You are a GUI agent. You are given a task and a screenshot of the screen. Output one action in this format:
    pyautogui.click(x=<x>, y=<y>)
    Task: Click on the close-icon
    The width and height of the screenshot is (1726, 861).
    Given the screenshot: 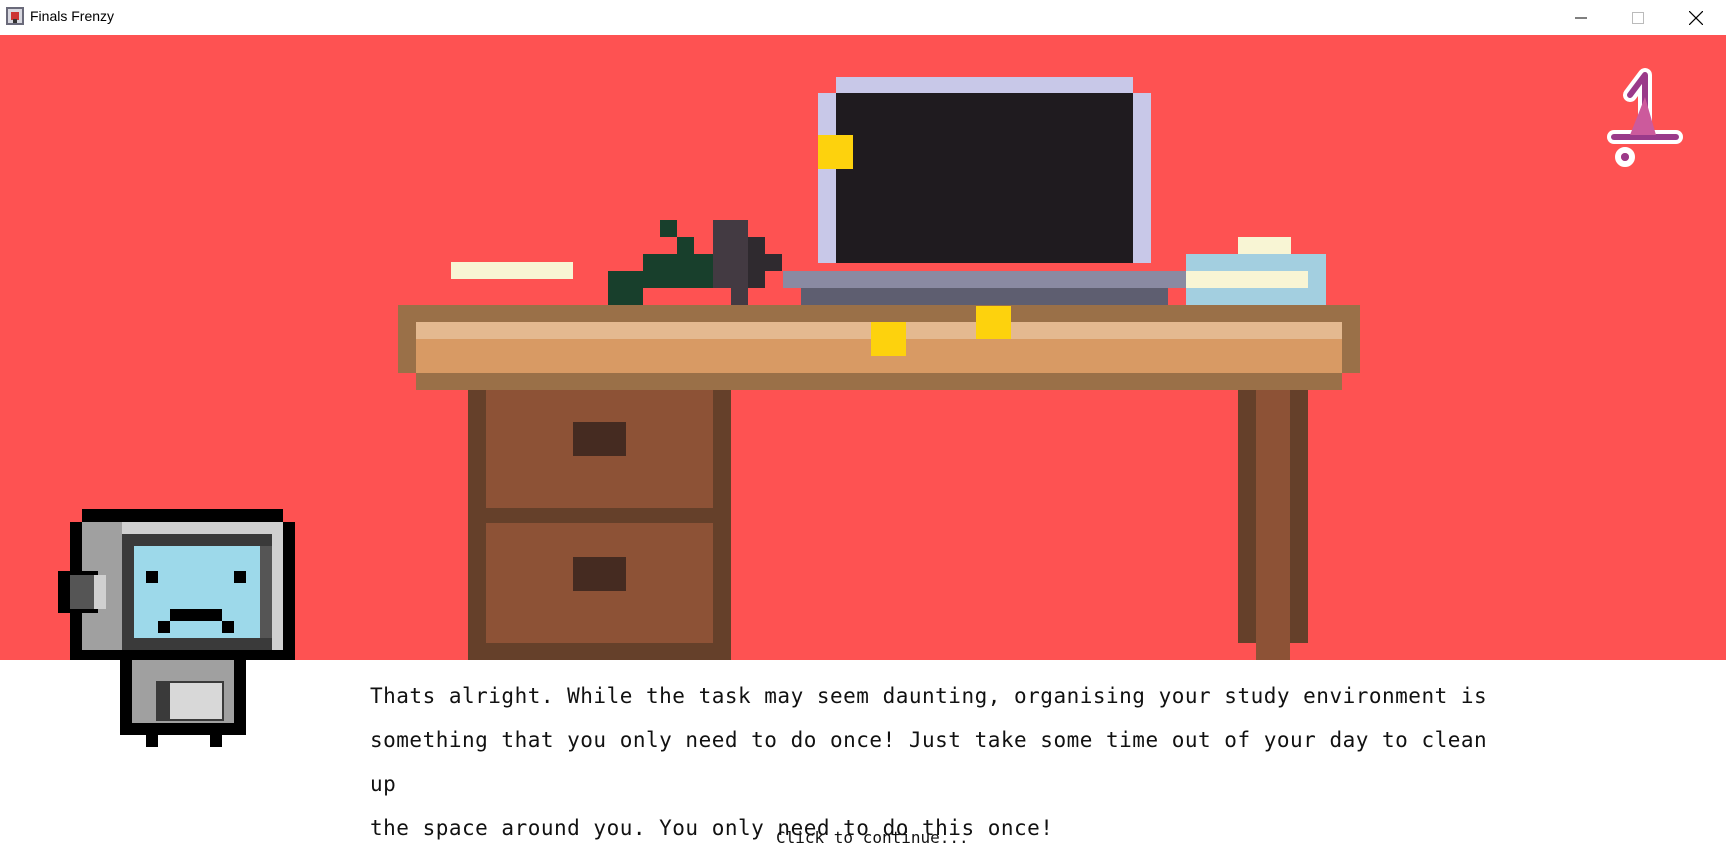 What is the action you would take?
    pyautogui.click(x=1696, y=17)
    